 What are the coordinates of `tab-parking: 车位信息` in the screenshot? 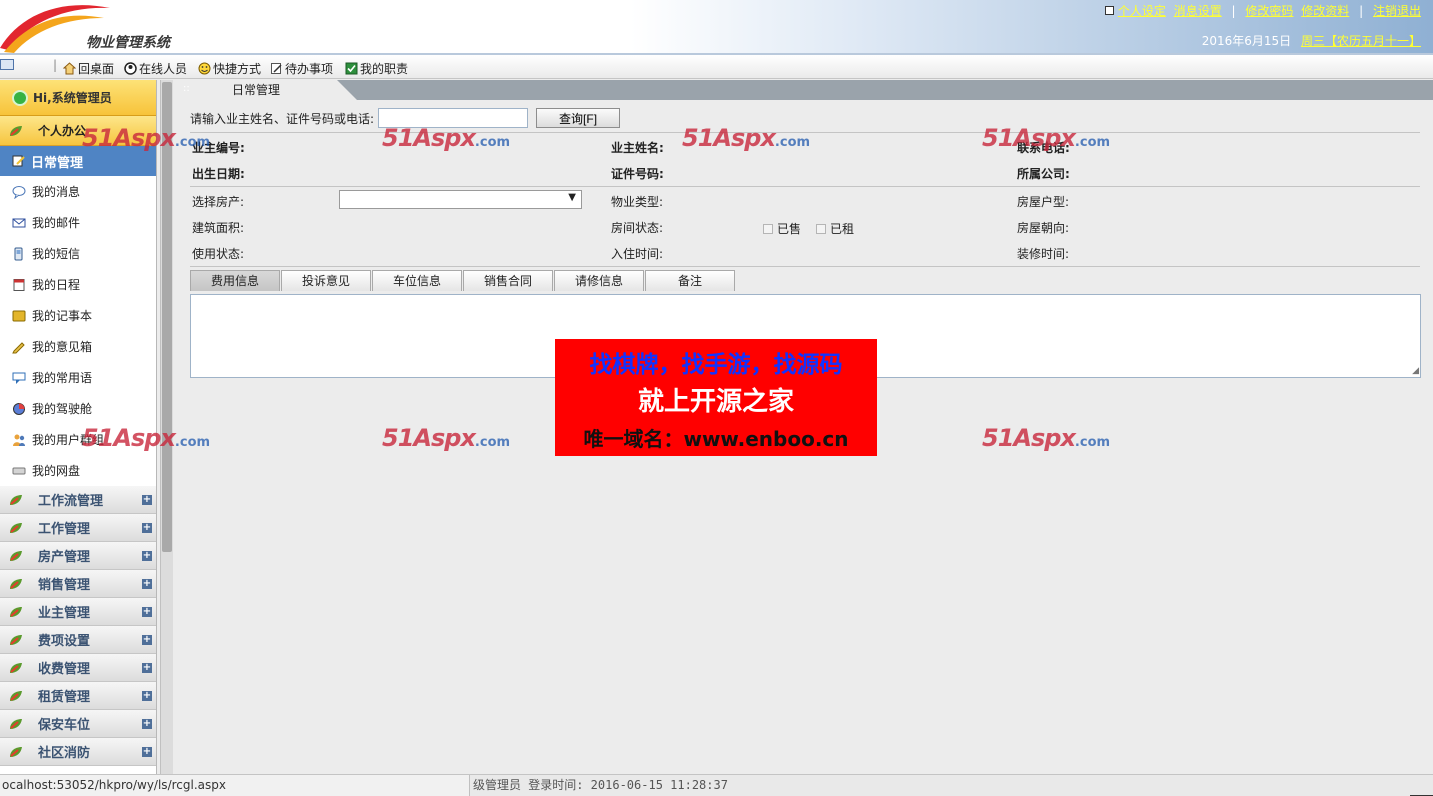 It's located at (417, 280).